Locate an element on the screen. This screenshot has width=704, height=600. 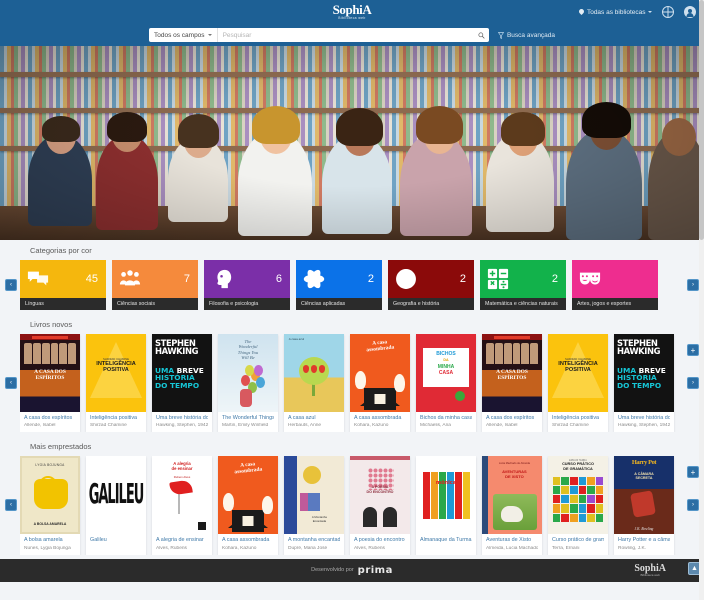
top-bar-actions: Todas as bibliotecas is located at coordinates (637, 12).